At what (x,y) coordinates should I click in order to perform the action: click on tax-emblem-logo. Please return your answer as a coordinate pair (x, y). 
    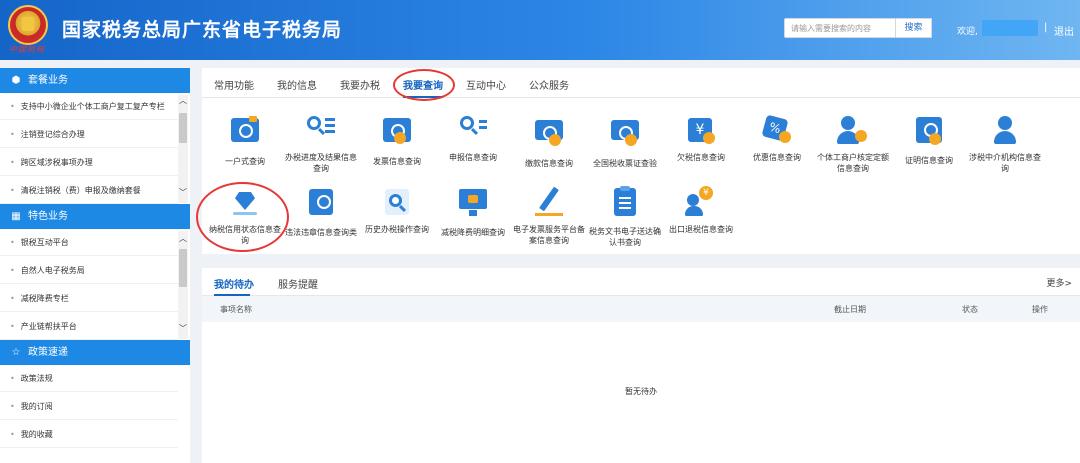
    Looking at the image, I should click on (28, 25).